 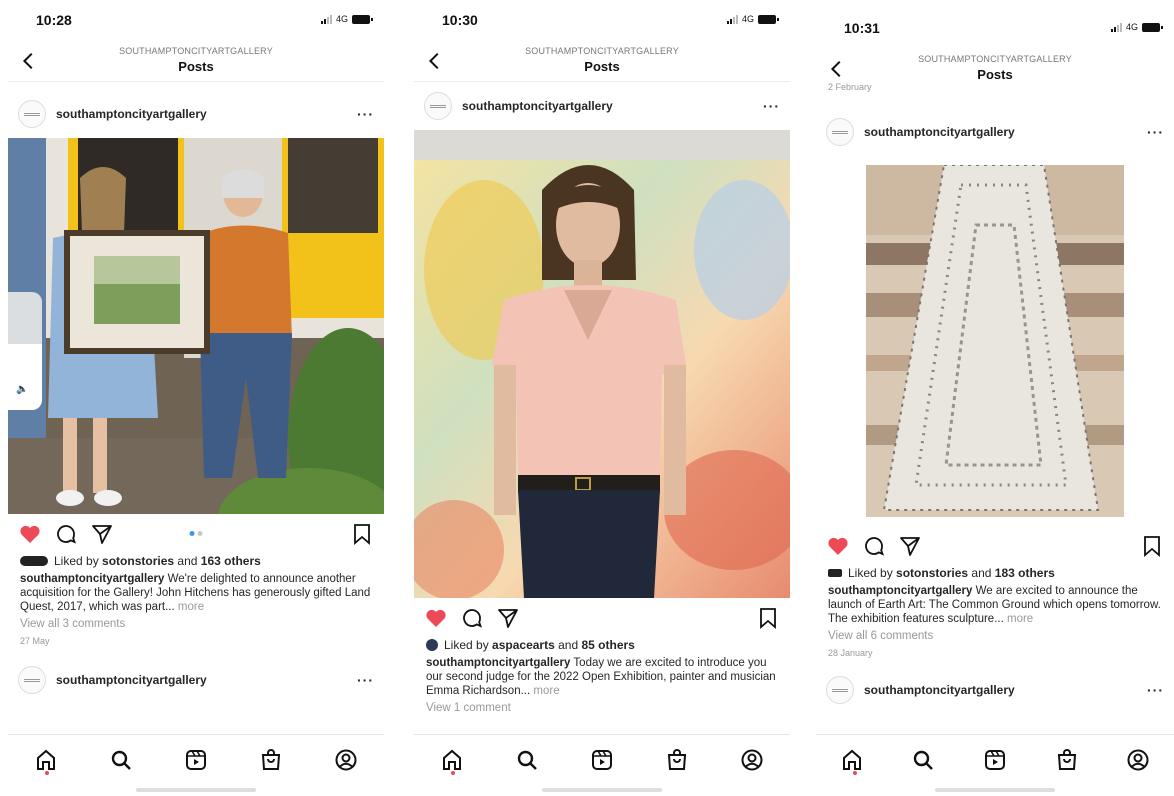 What do you see at coordinates (341, 19) in the screenshot?
I see `network-label: 4G` at bounding box center [341, 19].